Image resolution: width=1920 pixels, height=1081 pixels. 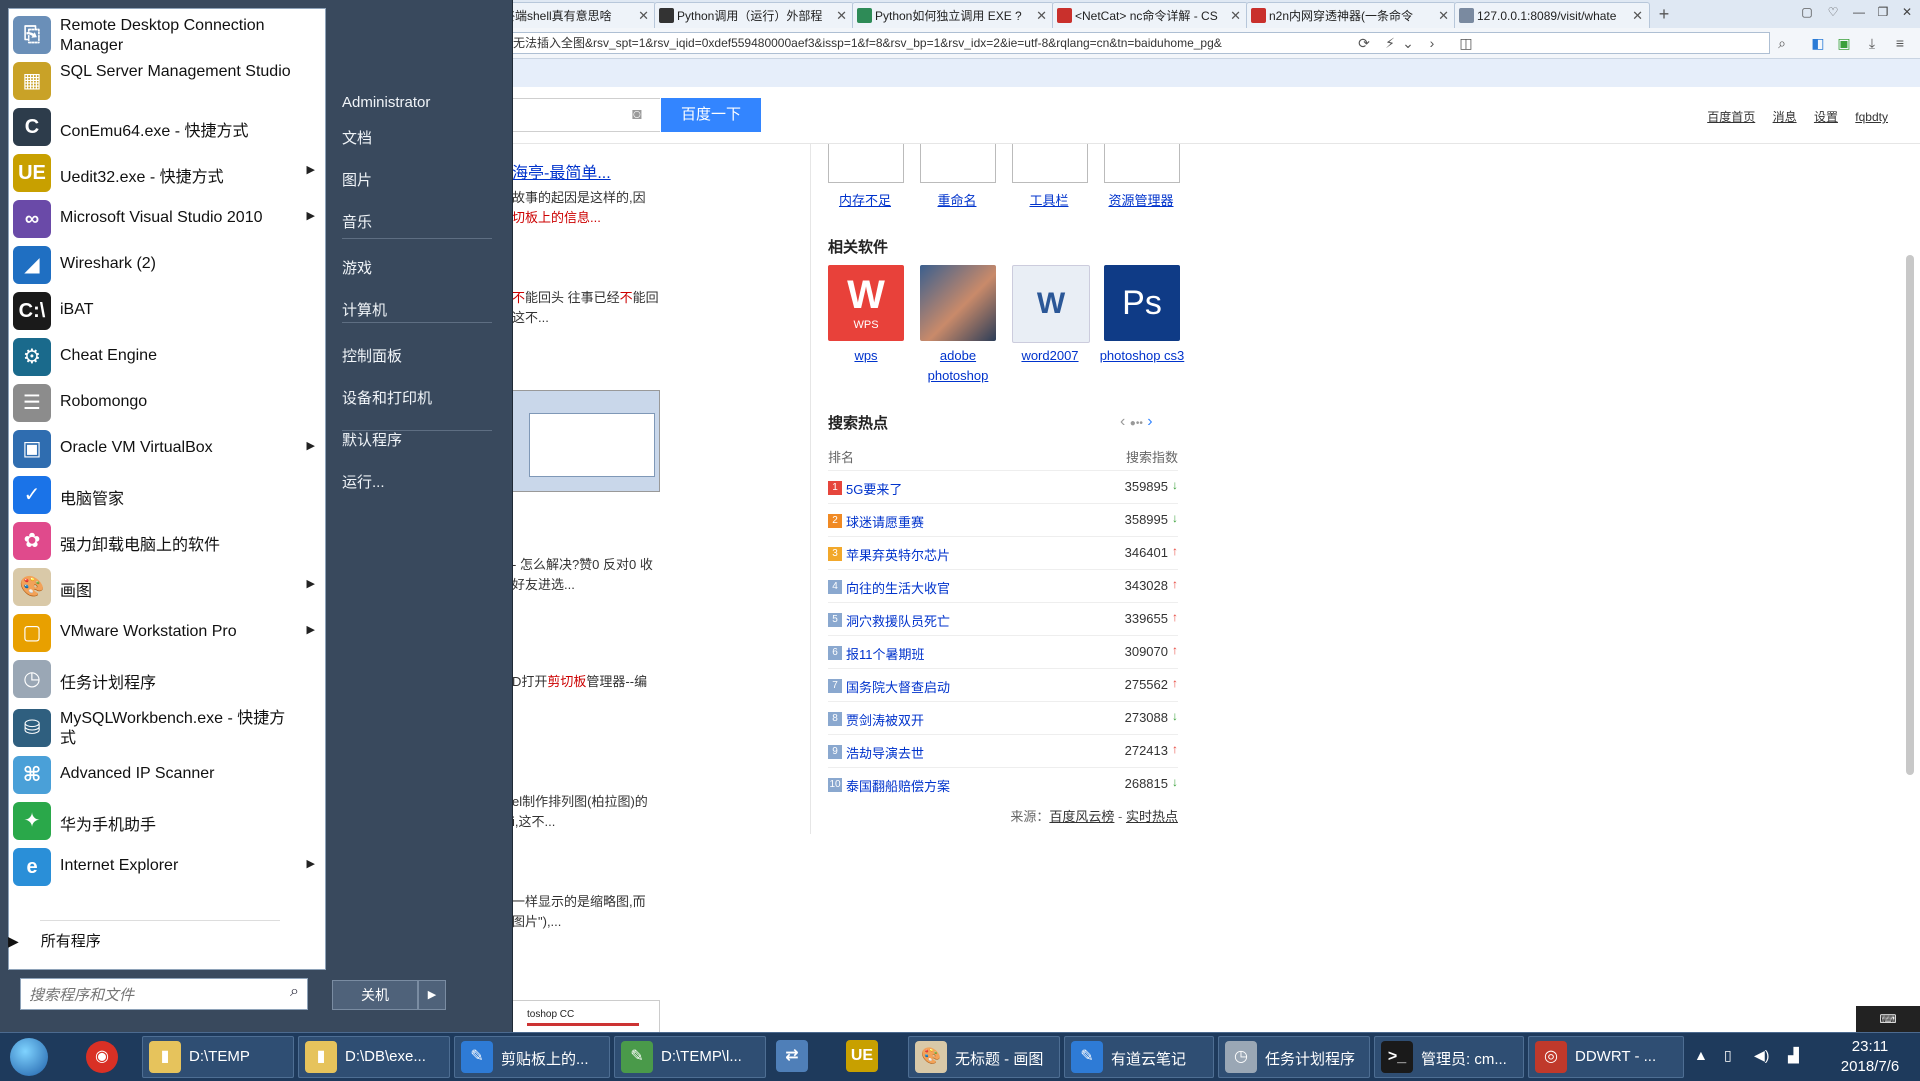 What do you see at coordinates (167, 264) in the screenshot?
I see `program-item: ◢ Wireshark (2)` at bounding box center [167, 264].